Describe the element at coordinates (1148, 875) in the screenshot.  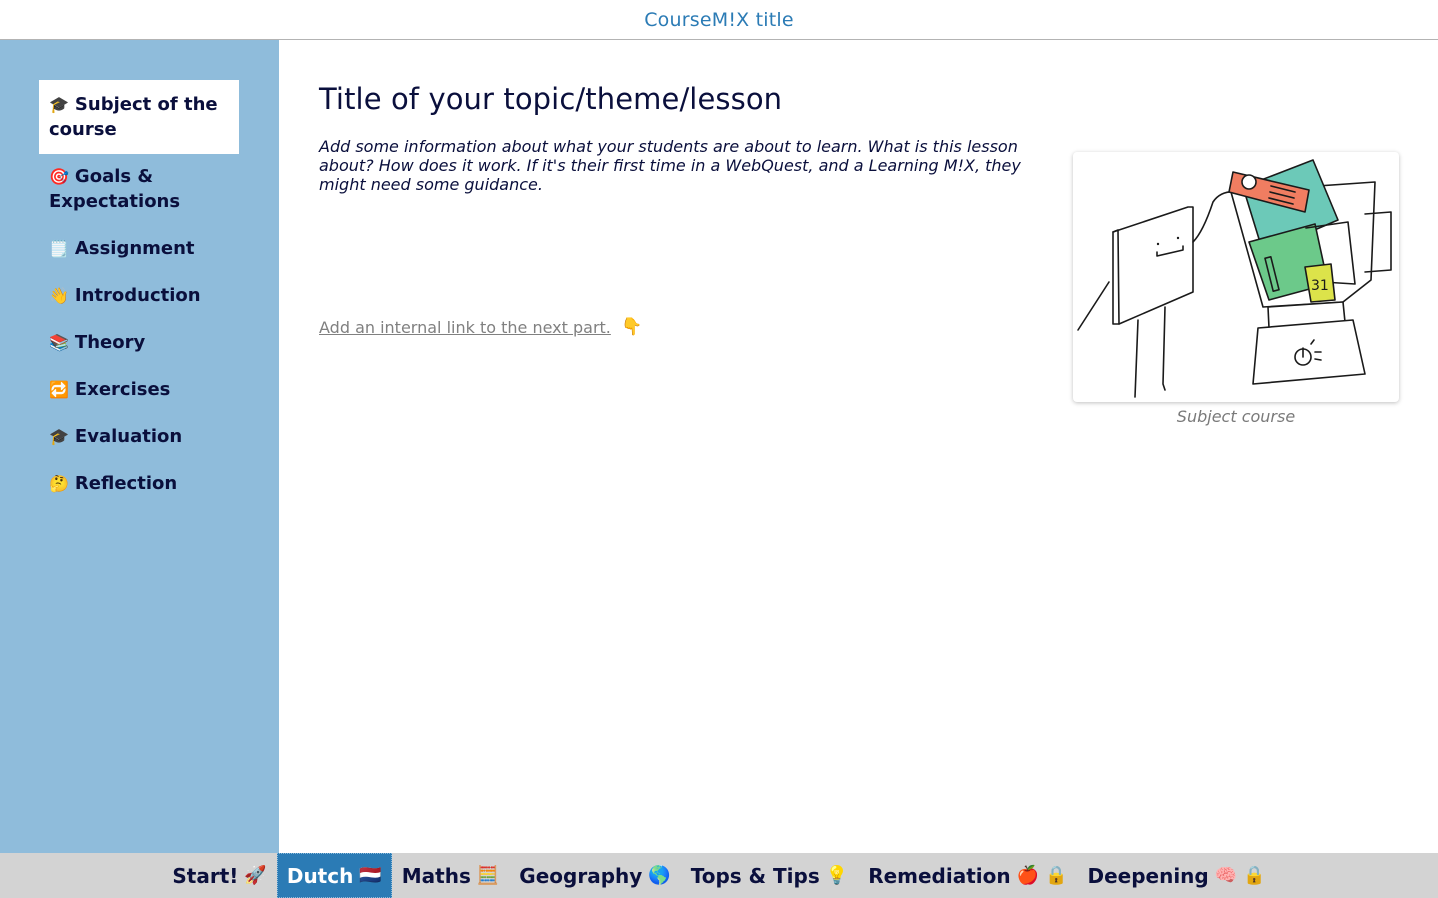
I see `tab-label: Deepening` at that location.